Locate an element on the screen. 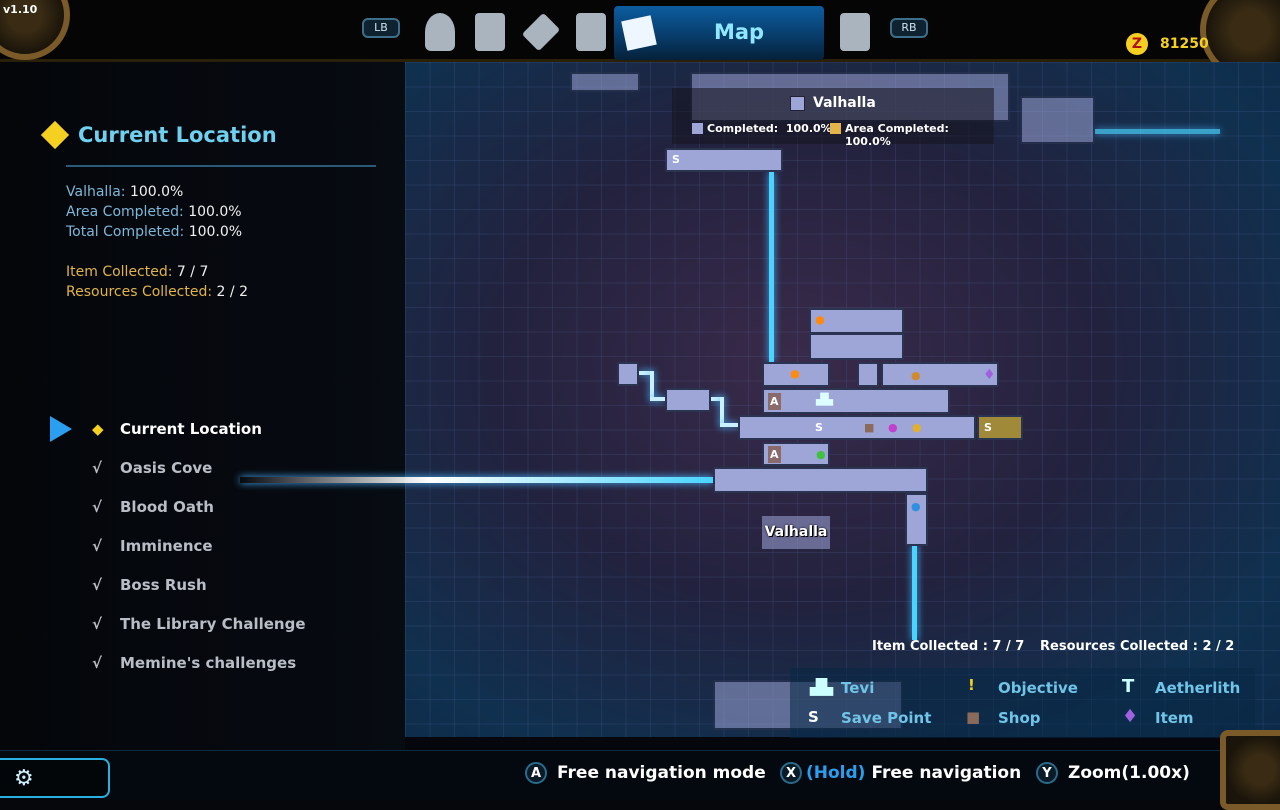 The image size is (1280, 810). menu-item-current-location: ◆ Current Location is located at coordinates (177, 429).